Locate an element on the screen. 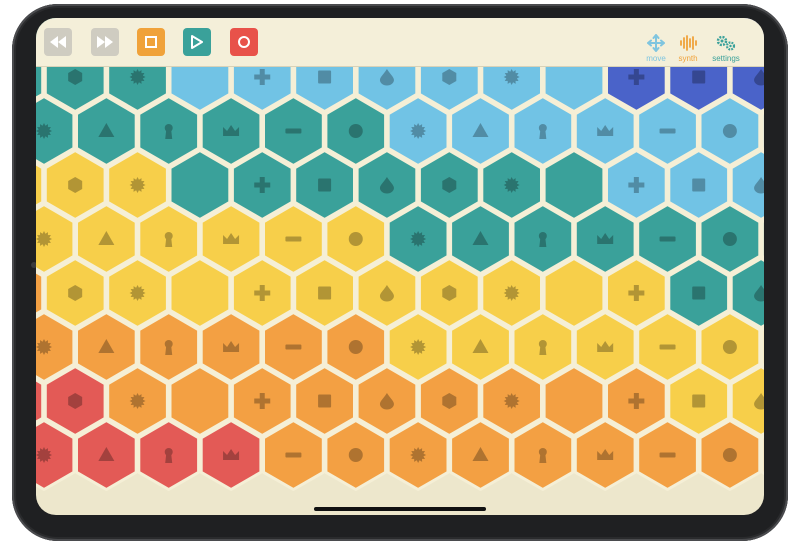  settings-tool: settings is located at coordinates (726, 48).